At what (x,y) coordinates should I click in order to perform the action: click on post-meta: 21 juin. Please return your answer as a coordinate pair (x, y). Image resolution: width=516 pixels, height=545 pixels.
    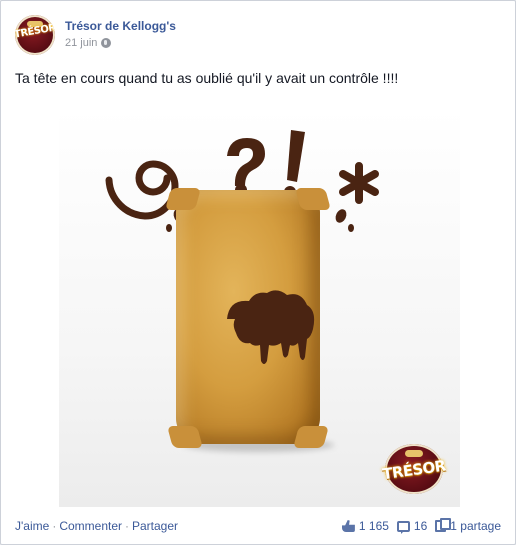
    Looking at the image, I should click on (88, 43).